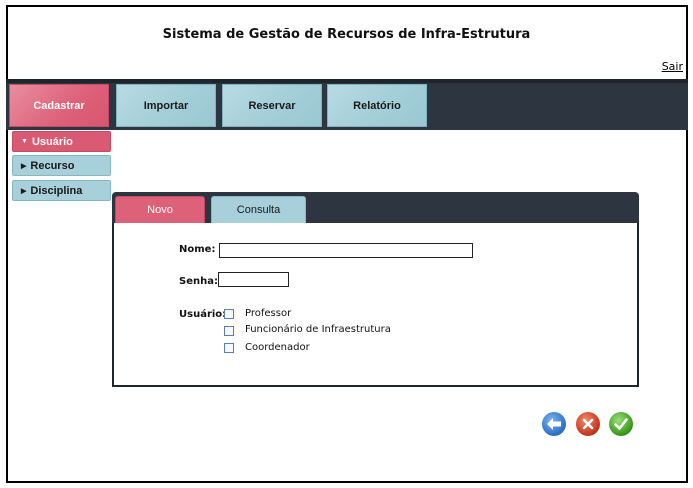  What do you see at coordinates (203, 314) in the screenshot?
I see `user-type-label: Usuário:` at bounding box center [203, 314].